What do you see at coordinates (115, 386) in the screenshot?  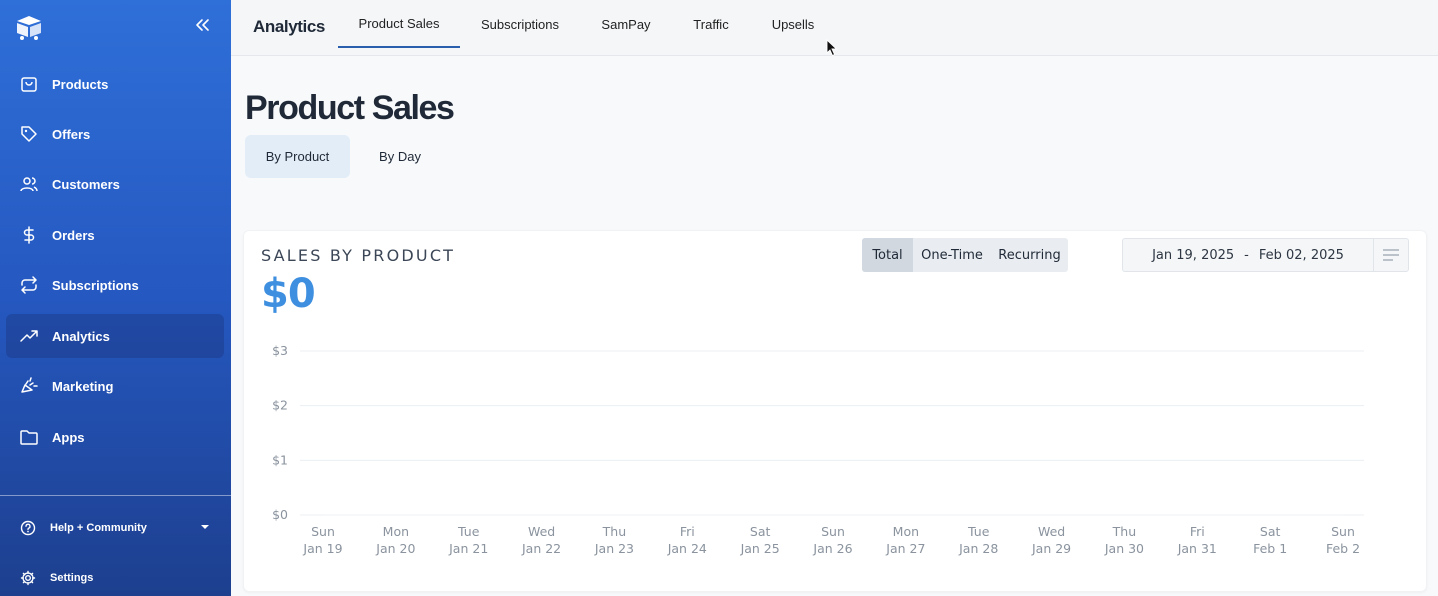 I see `sidebar-item-marketing: Marketing` at bounding box center [115, 386].